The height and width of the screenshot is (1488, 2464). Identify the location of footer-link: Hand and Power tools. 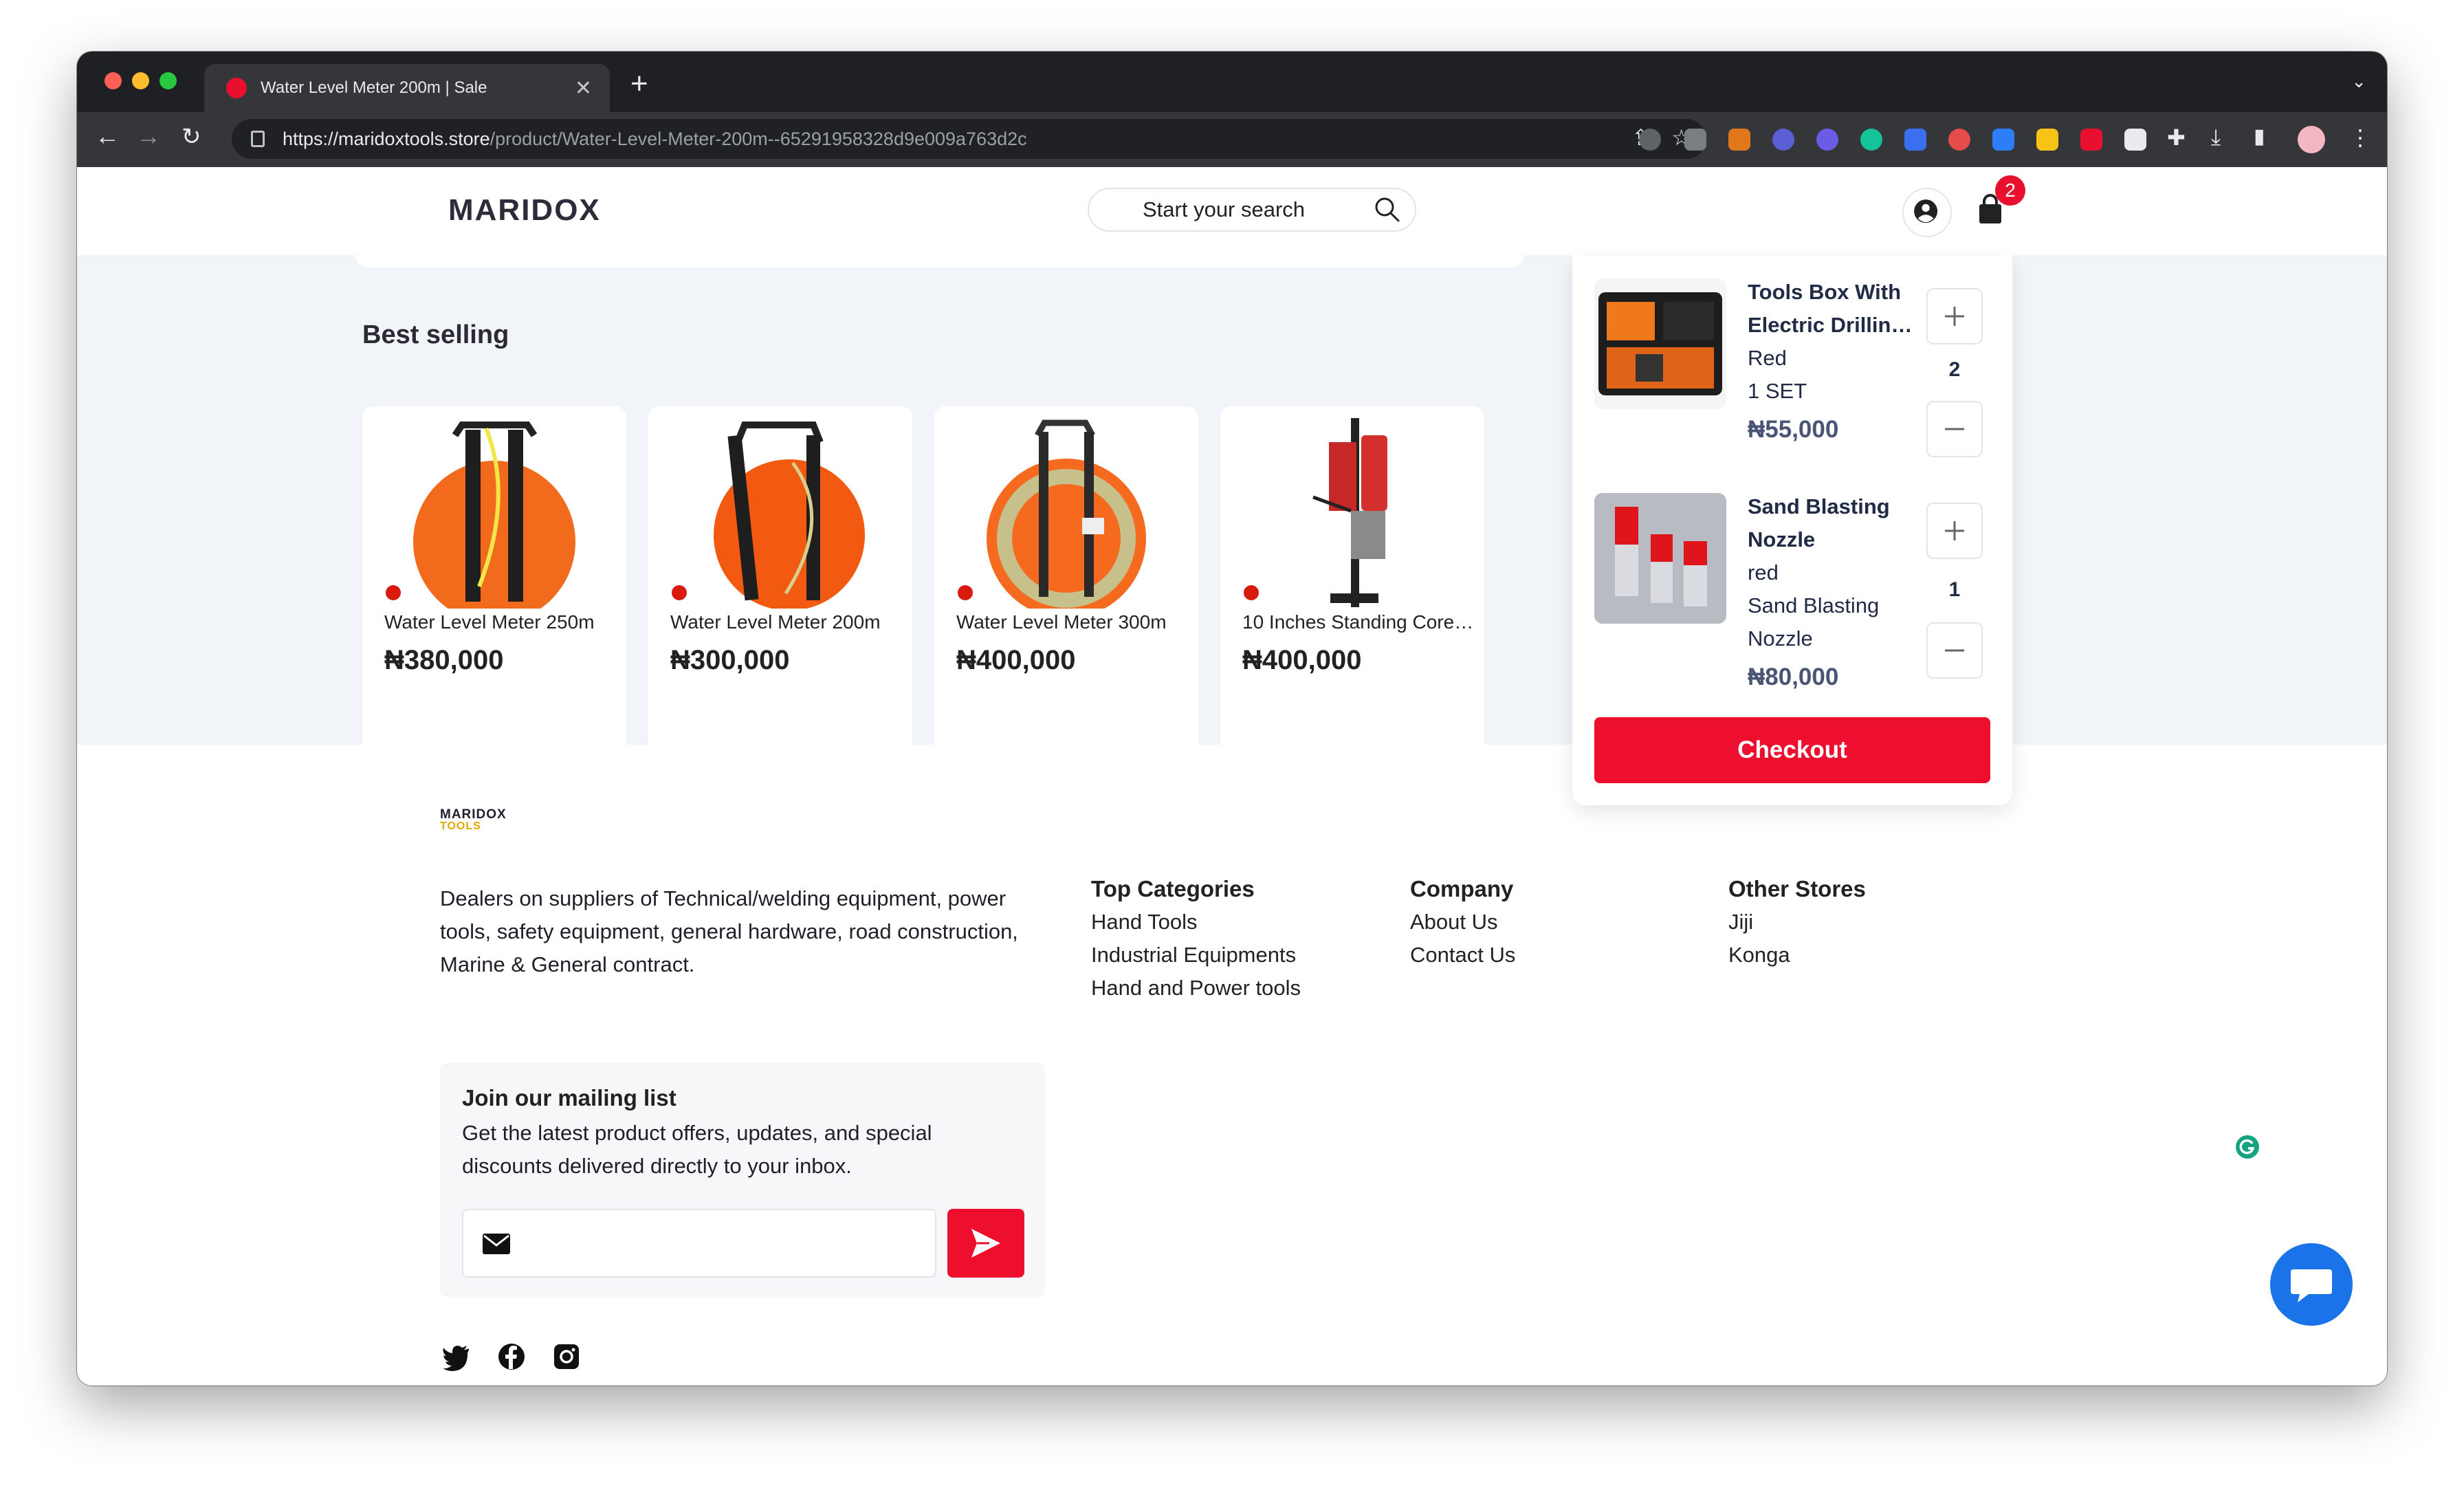
(1196, 988).